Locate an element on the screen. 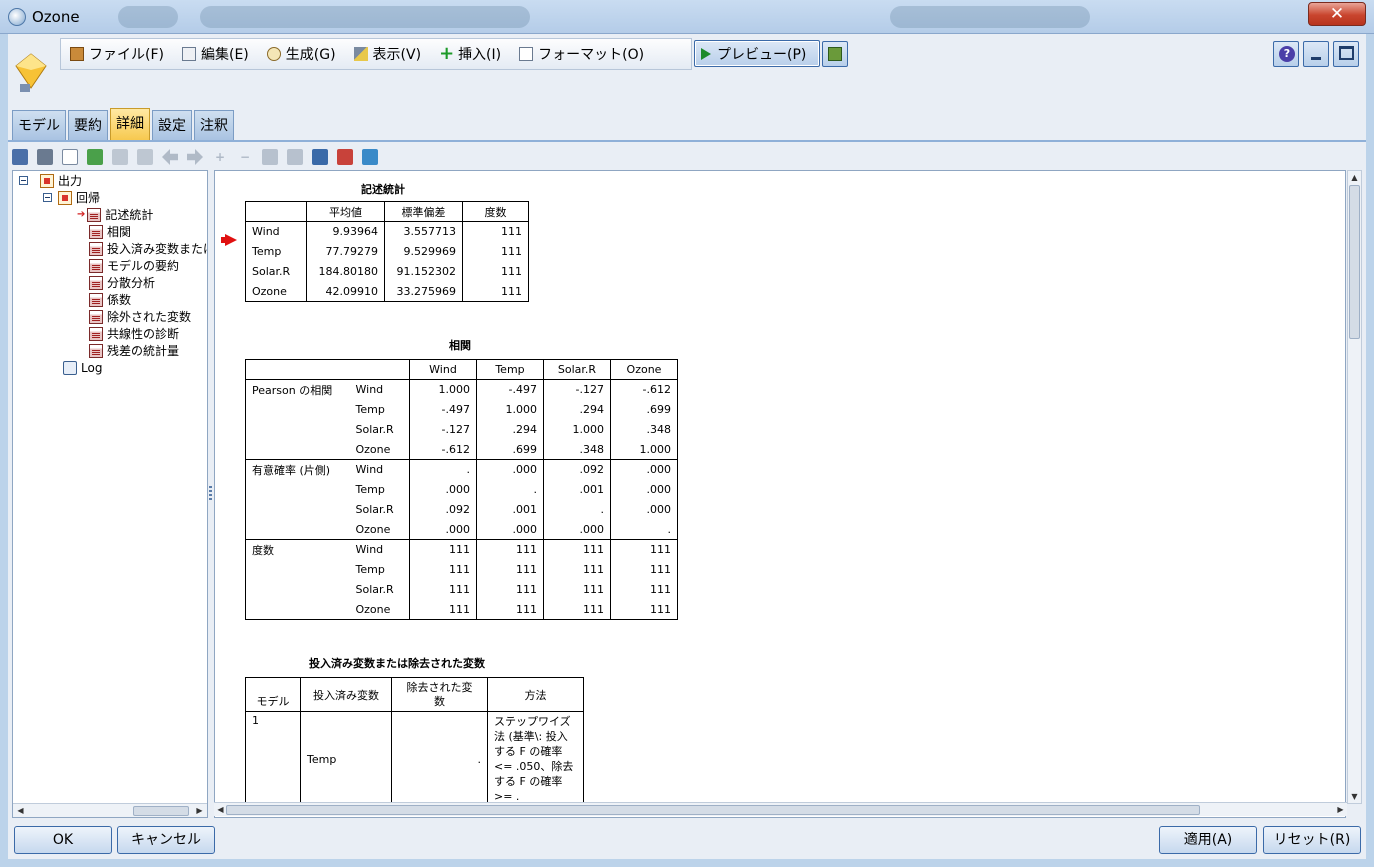  redo-icon is located at coordinates (145, 157).